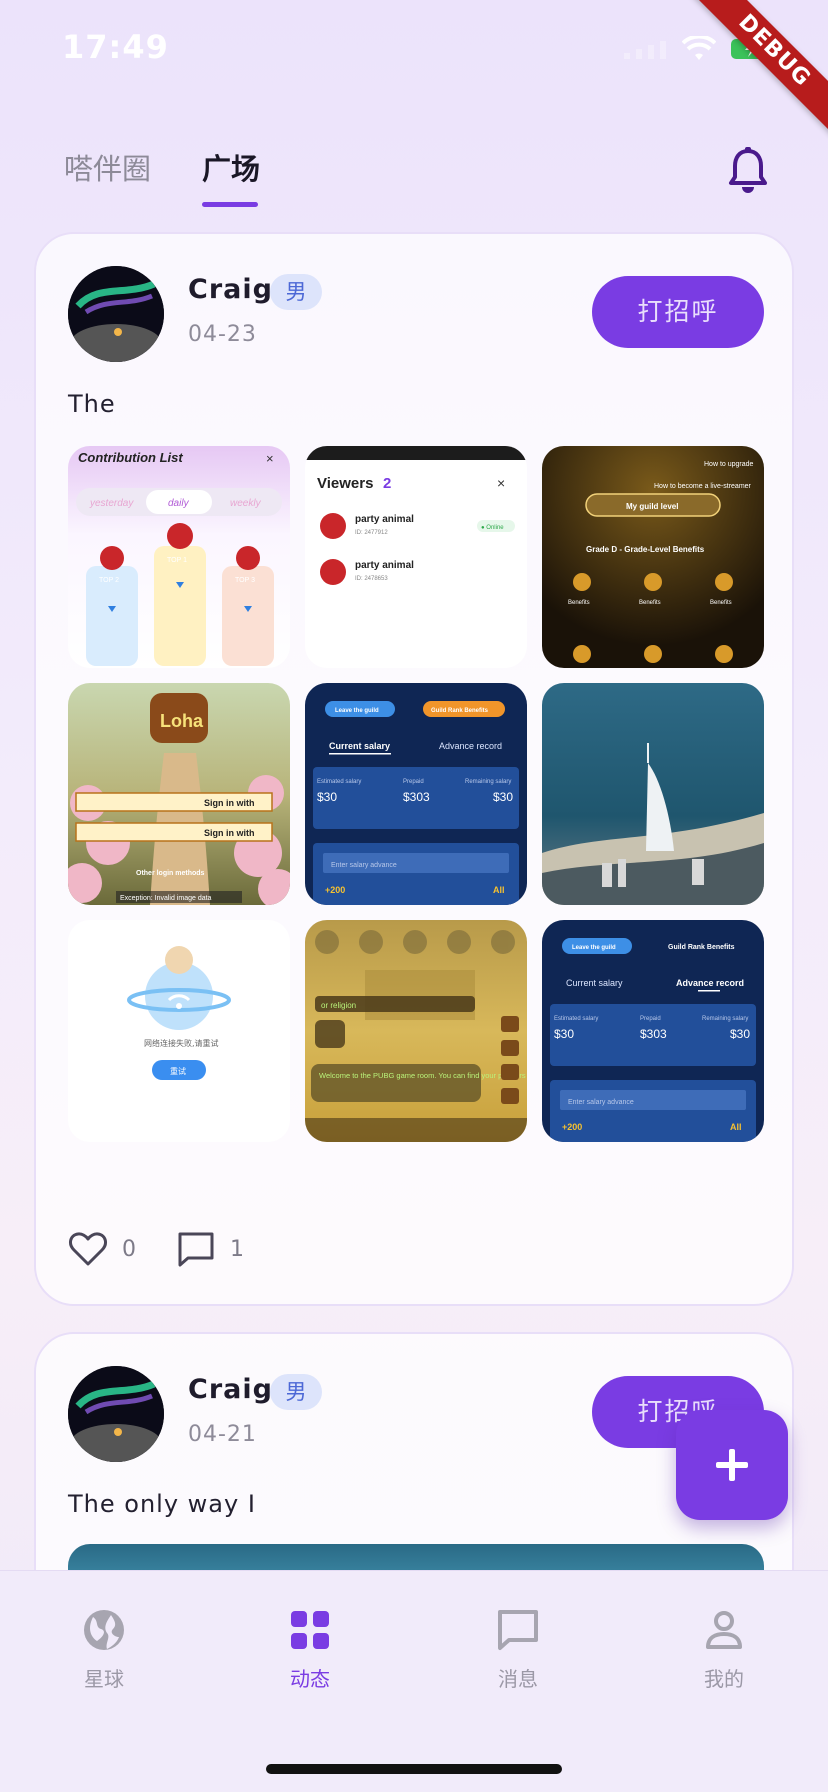 The height and width of the screenshot is (1792, 828). I want to click on plus-icon, so click(732, 1465).